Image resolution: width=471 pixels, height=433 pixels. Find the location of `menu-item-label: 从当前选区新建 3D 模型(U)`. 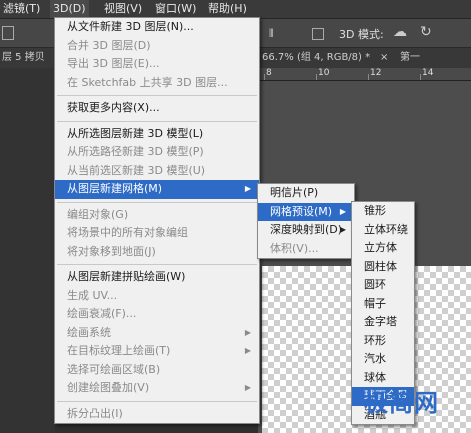

menu-item-label: 从当前选区新建 3D 模型(U) is located at coordinates (136, 170).